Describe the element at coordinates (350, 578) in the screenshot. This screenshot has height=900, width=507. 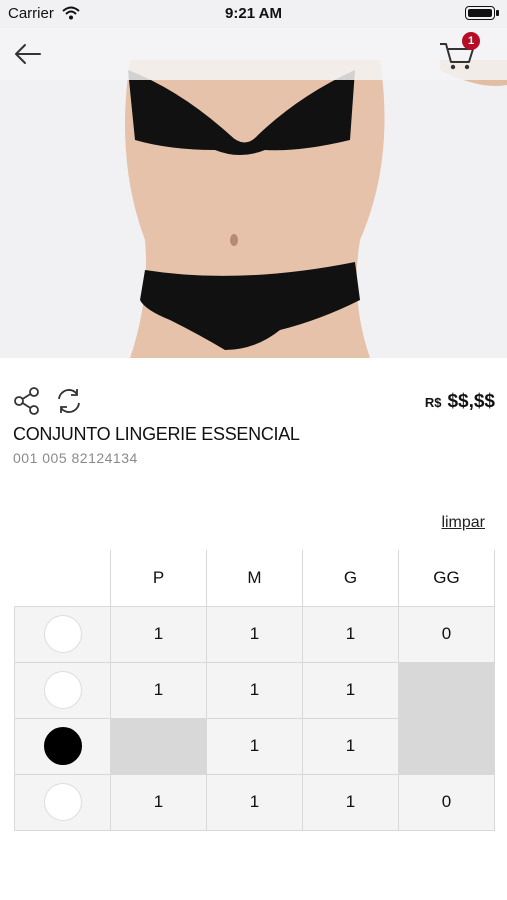
I see `size-header-g: G` at that location.